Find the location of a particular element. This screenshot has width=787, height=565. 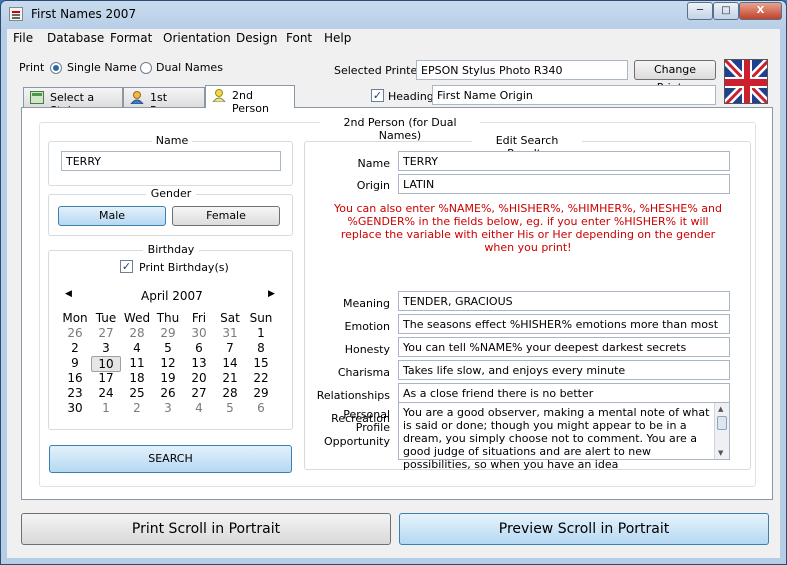

heading-field: First Name Origin is located at coordinates (574, 95).